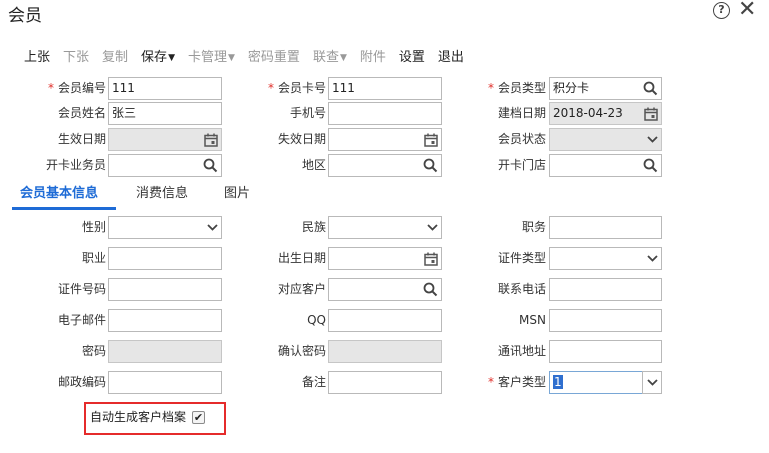 The image size is (769, 453). What do you see at coordinates (571, 88) in the screenshot?
I see `member-type-value: 积分卡` at bounding box center [571, 88].